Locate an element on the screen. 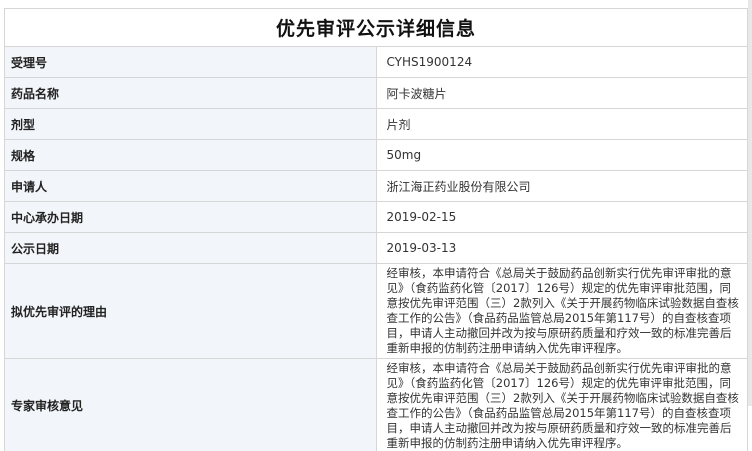 The image size is (752, 451). label-specification: 规格 is located at coordinates (191, 155).